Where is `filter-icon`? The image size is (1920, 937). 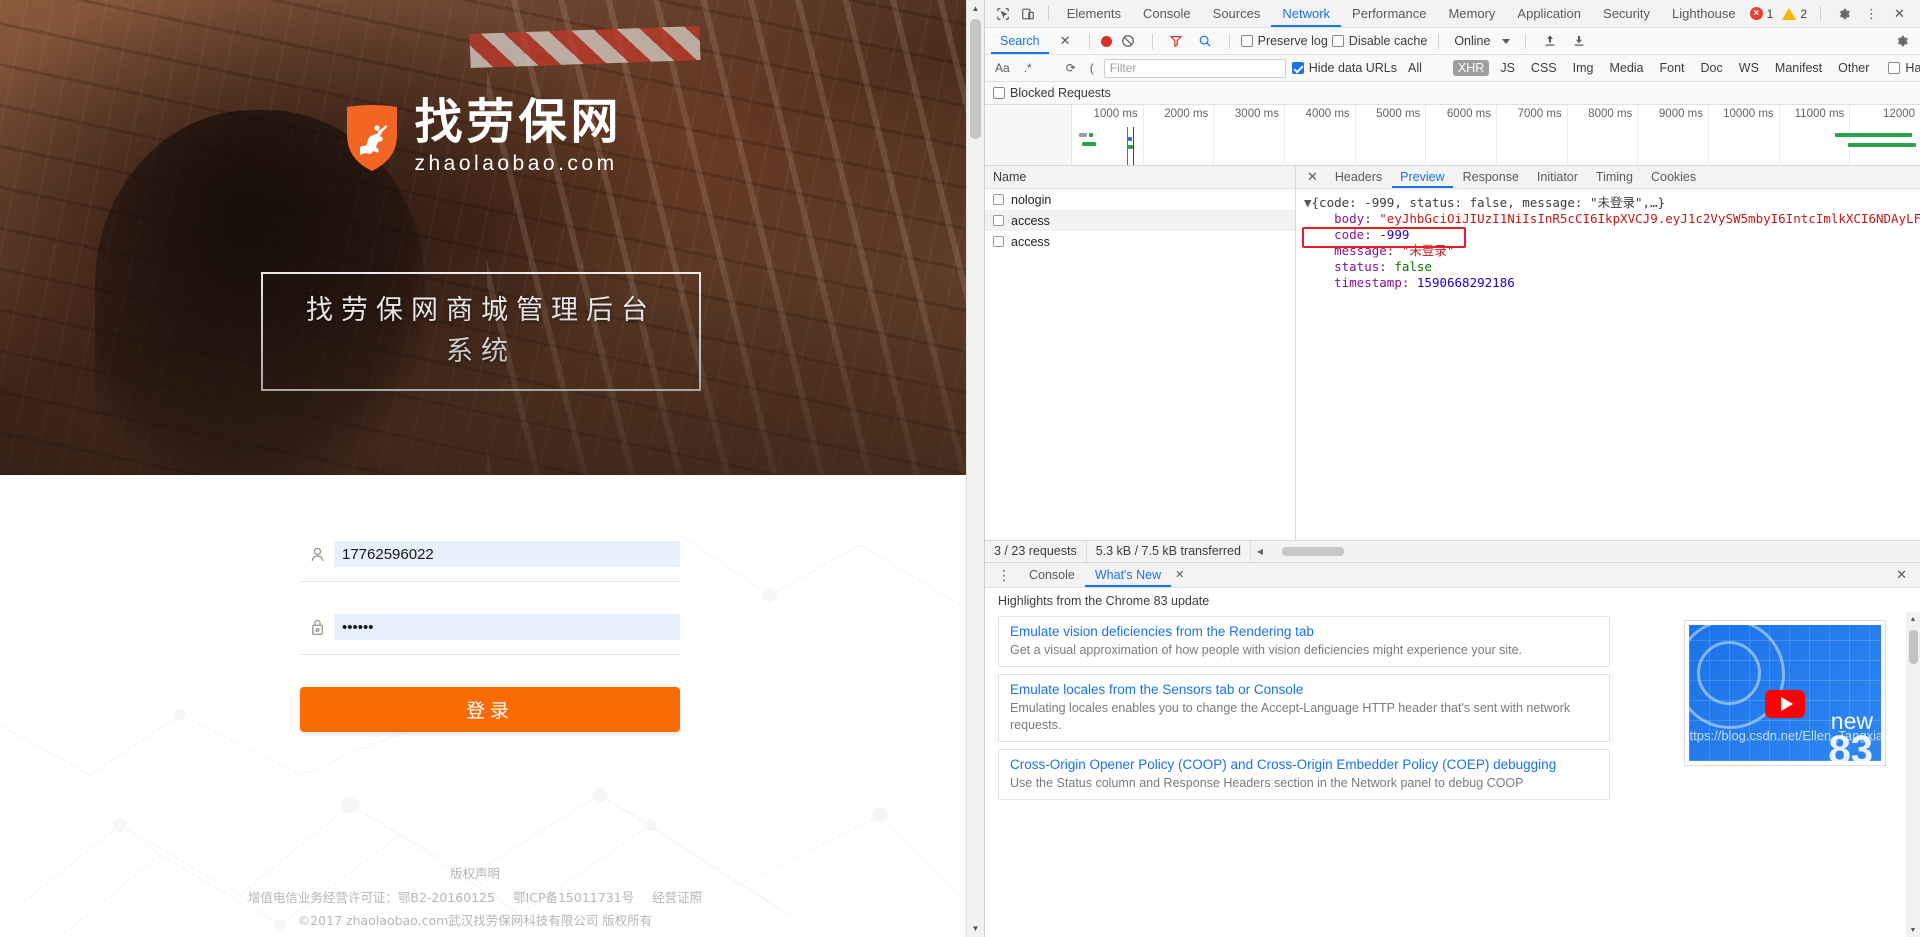 filter-icon is located at coordinates (1176, 41).